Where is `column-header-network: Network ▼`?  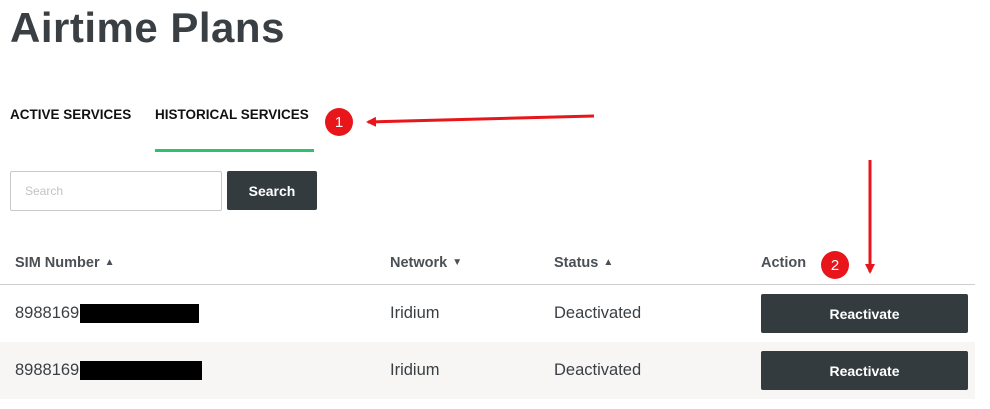 column-header-network: Network ▼ is located at coordinates (426, 263).